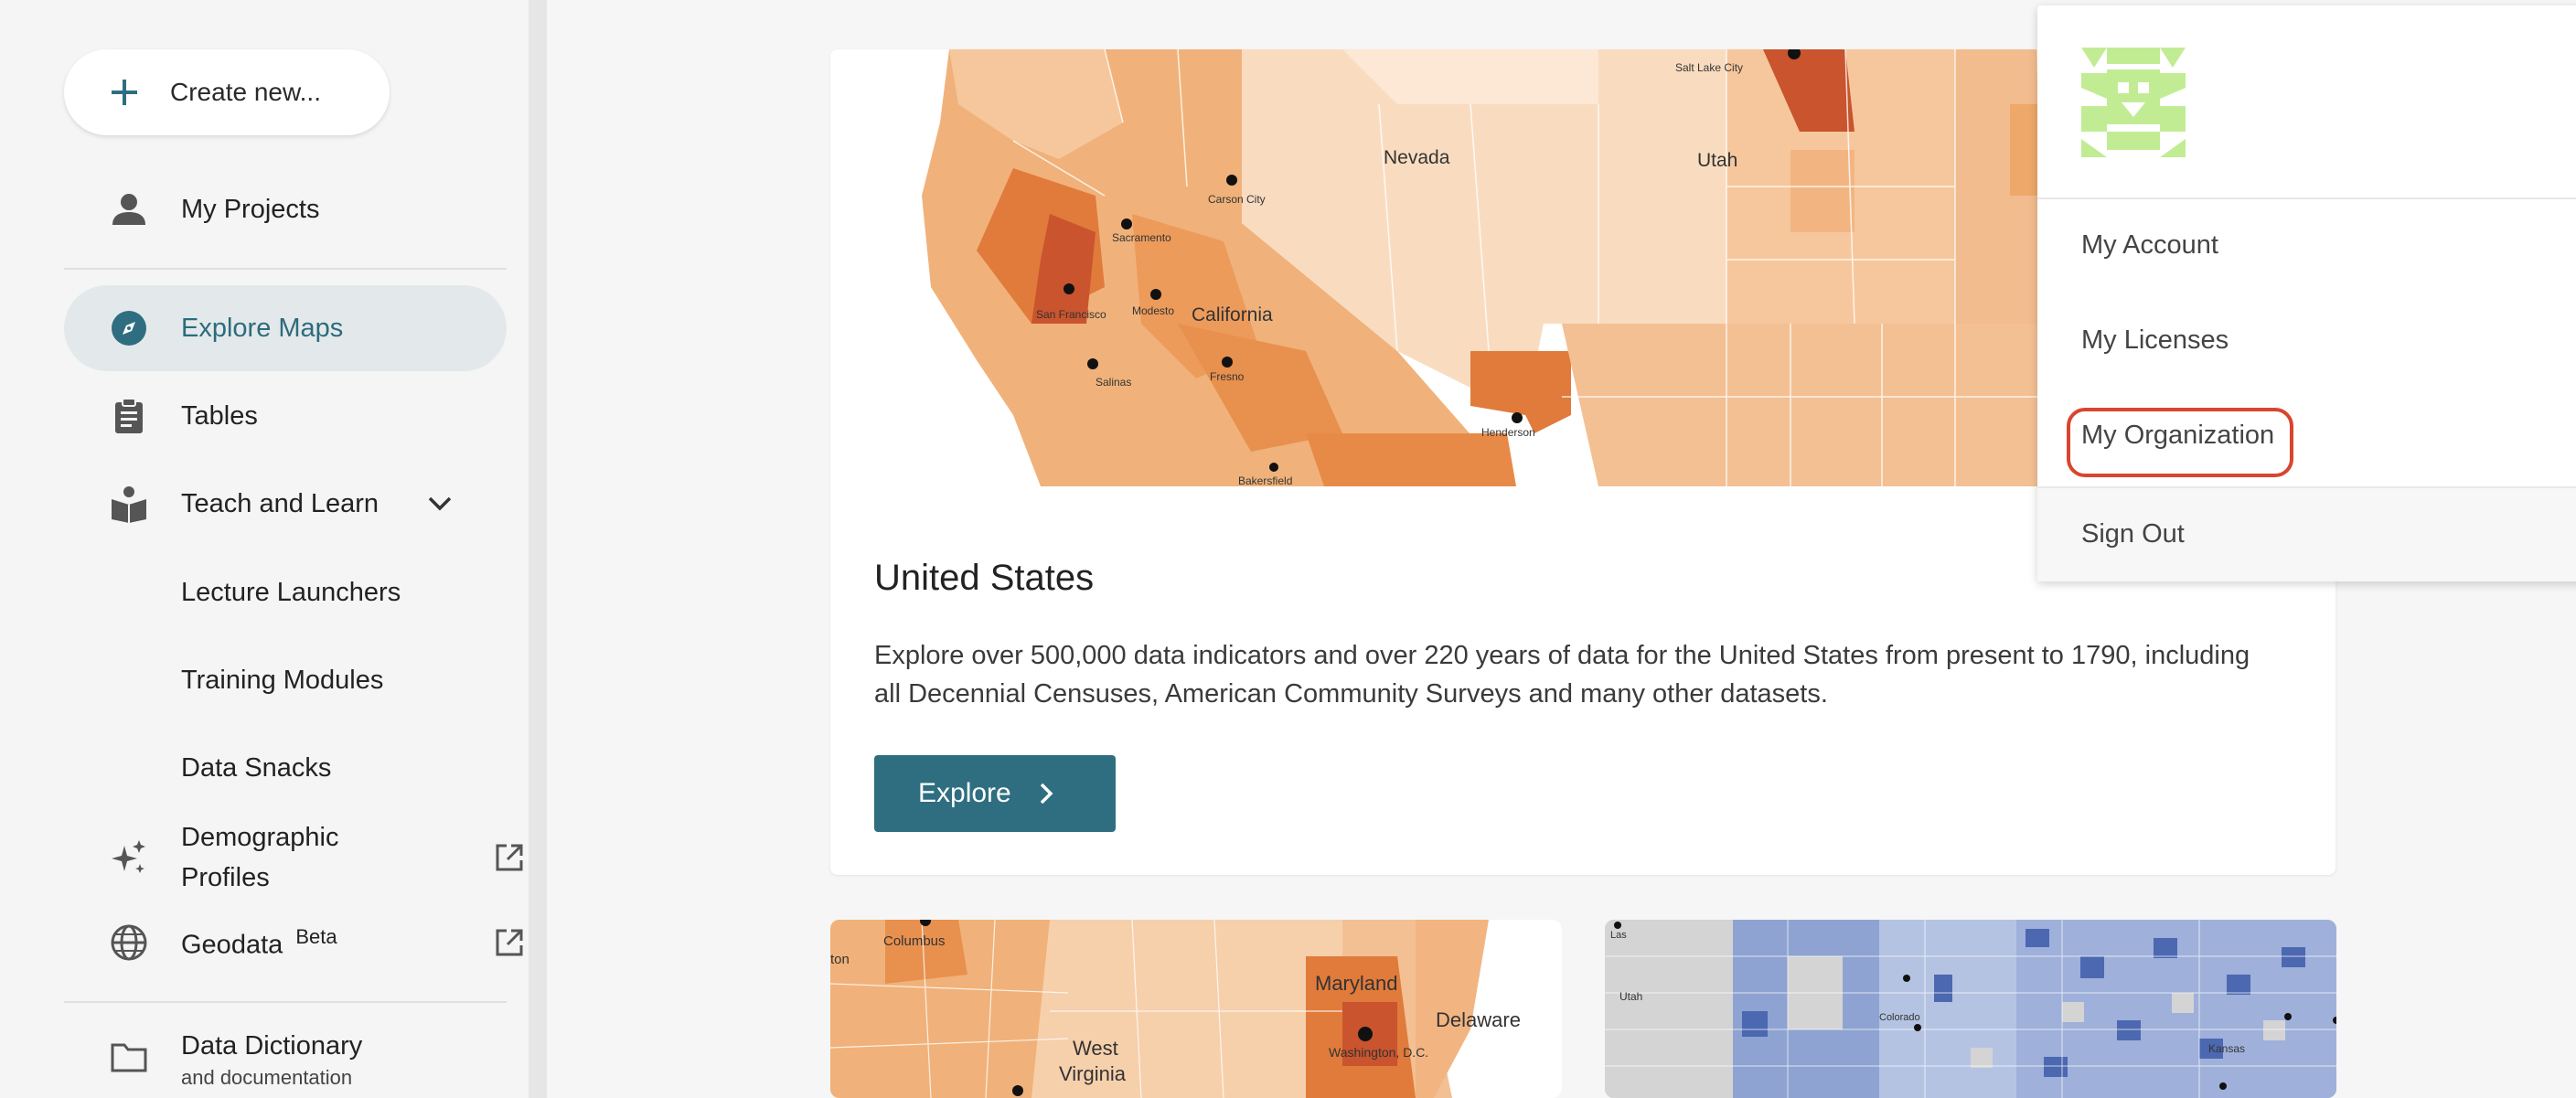 The width and height of the screenshot is (2576, 1098). I want to click on map-label-fresno: Fresno, so click(1227, 377).